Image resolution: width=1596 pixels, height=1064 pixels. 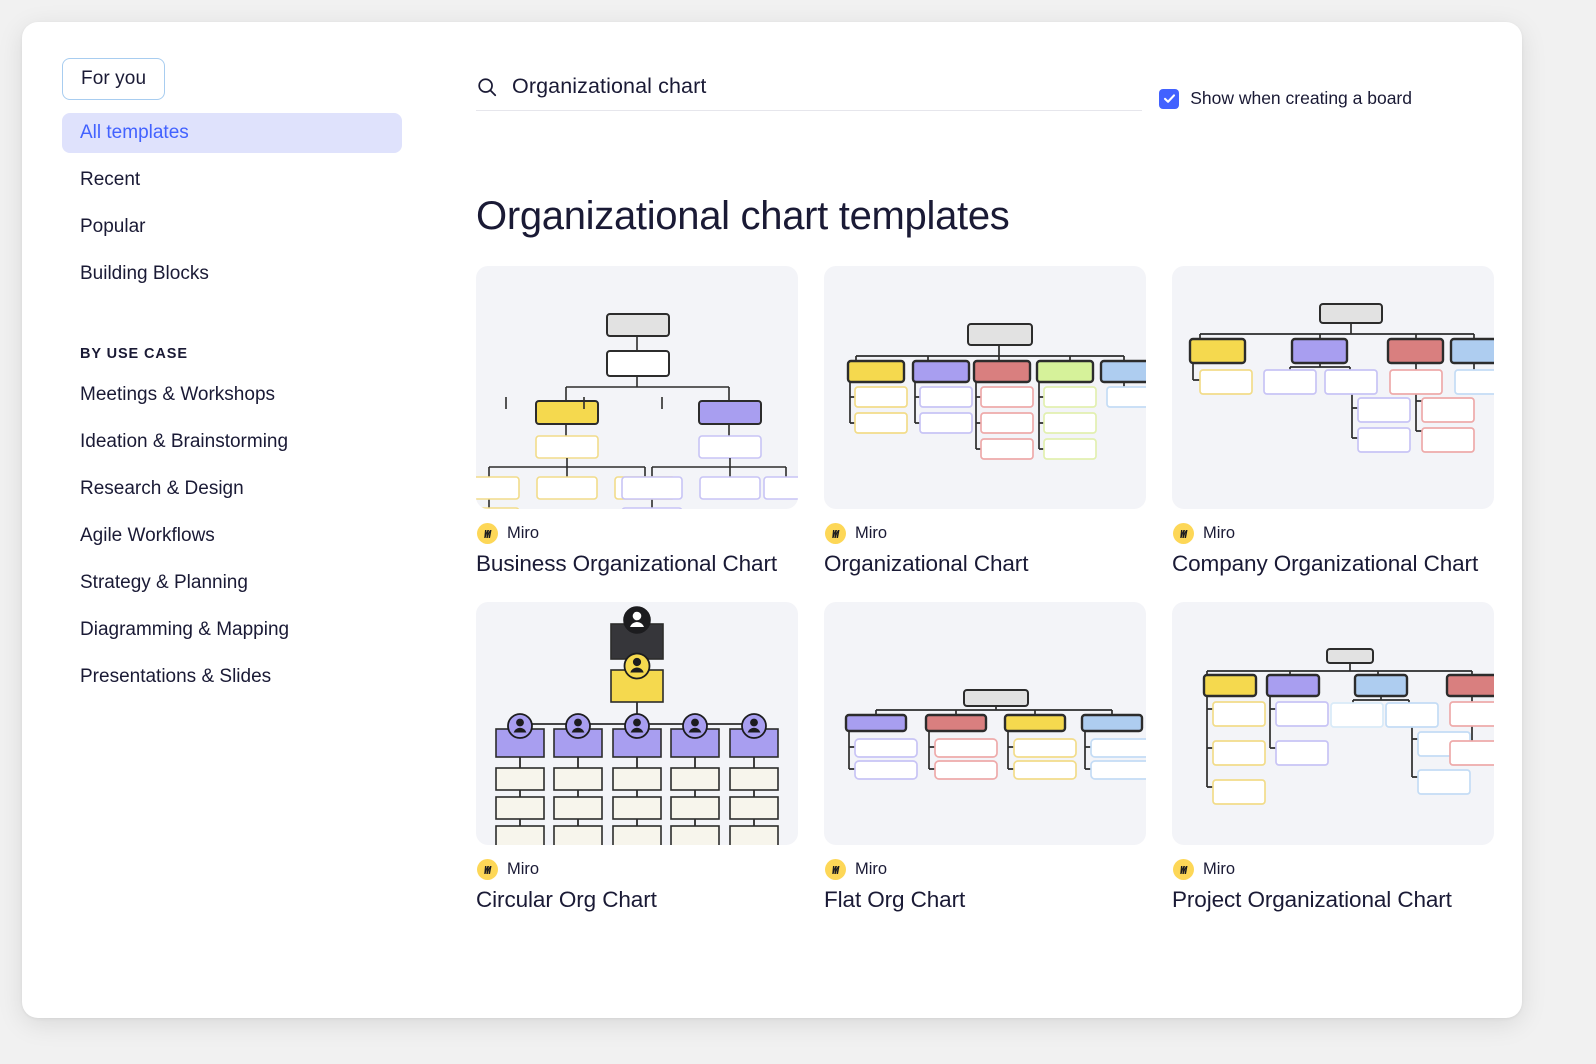 What do you see at coordinates (743, 216) in the screenshot?
I see `page-title: Organizational chart templates` at bounding box center [743, 216].